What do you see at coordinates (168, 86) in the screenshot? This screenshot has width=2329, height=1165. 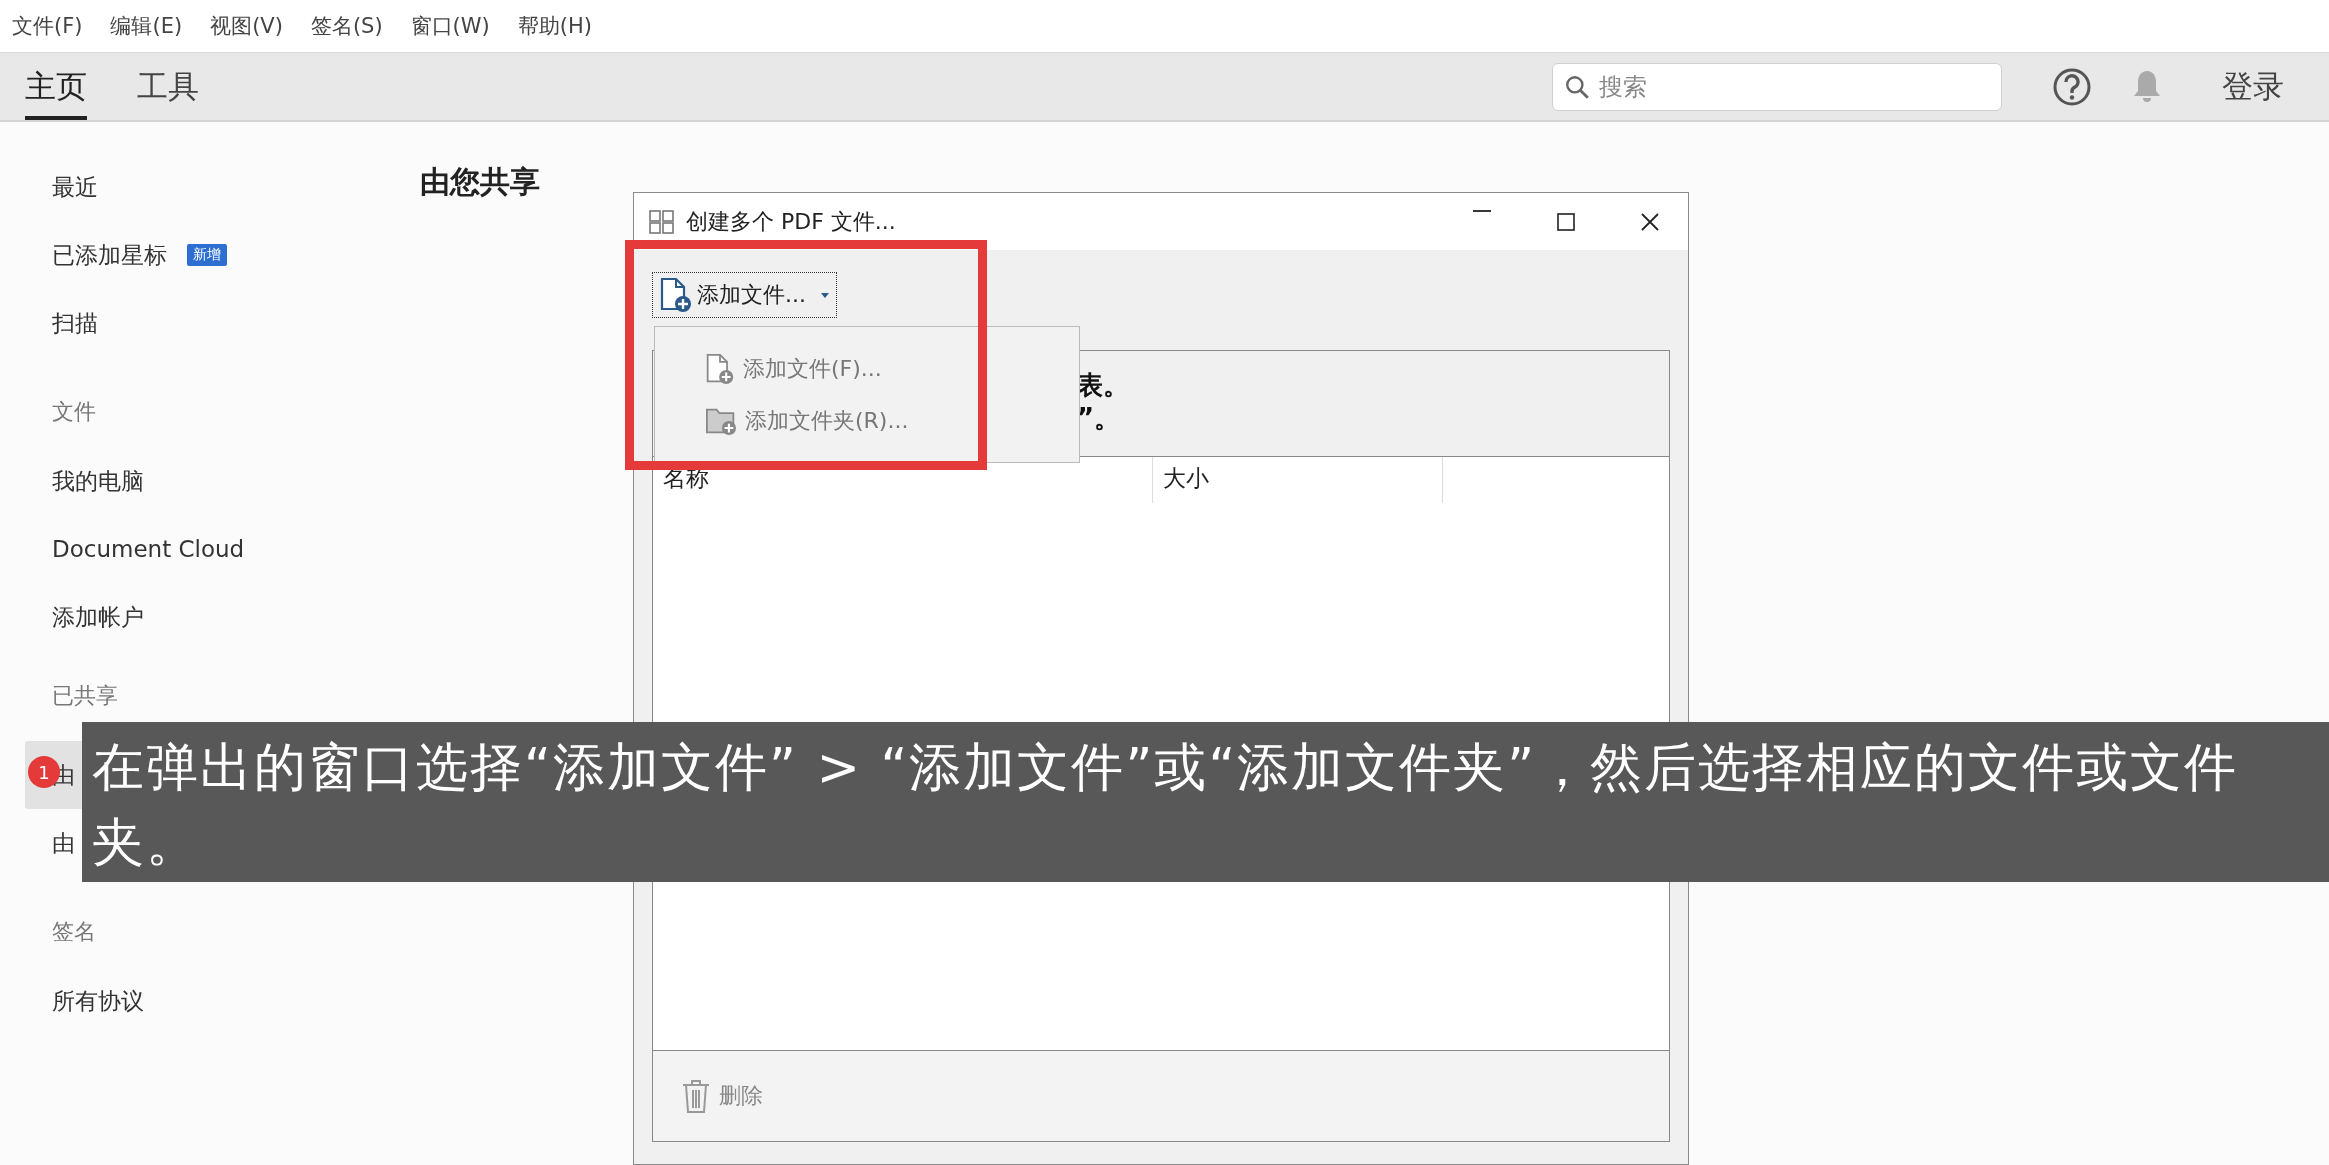 I see `tab: 工具` at bounding box center [168, 86].